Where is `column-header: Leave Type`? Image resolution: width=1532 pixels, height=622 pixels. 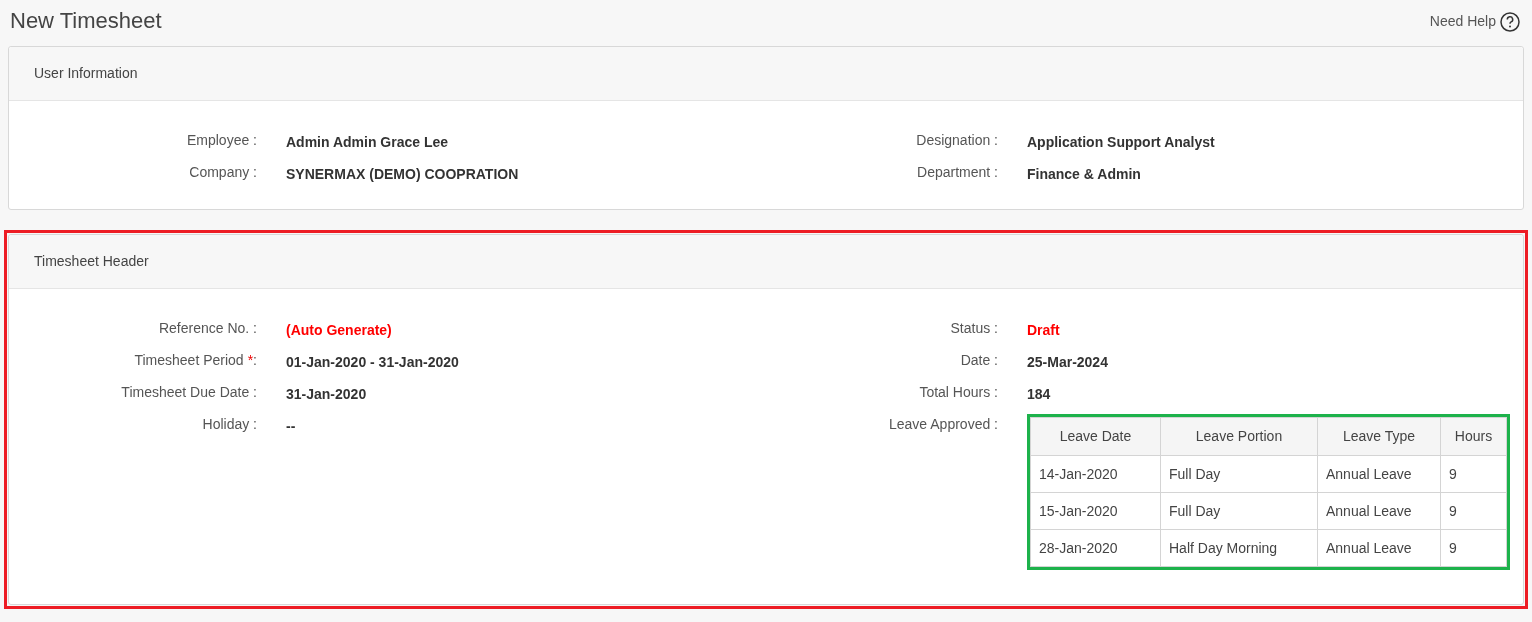 column-header: Leave Type is located at coordinates (1379, 436).